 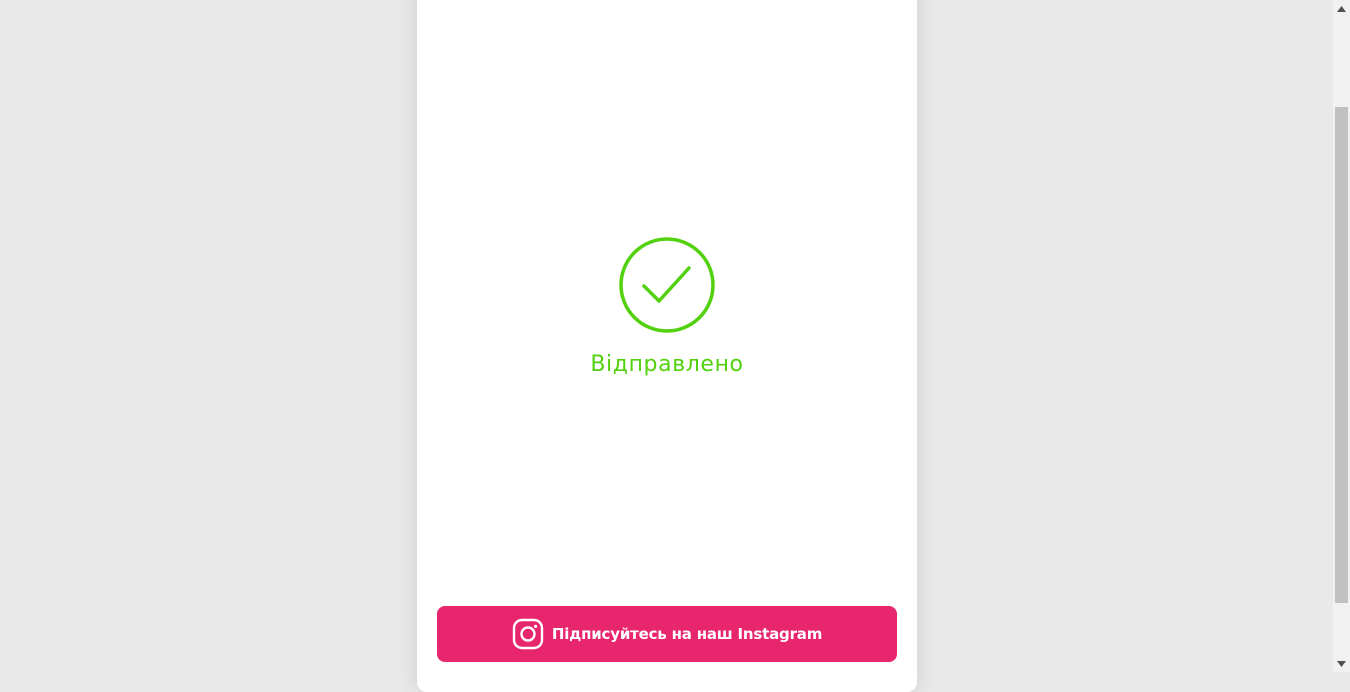 I want to click on arrow-down-icon, so click(x=1341, y=663).